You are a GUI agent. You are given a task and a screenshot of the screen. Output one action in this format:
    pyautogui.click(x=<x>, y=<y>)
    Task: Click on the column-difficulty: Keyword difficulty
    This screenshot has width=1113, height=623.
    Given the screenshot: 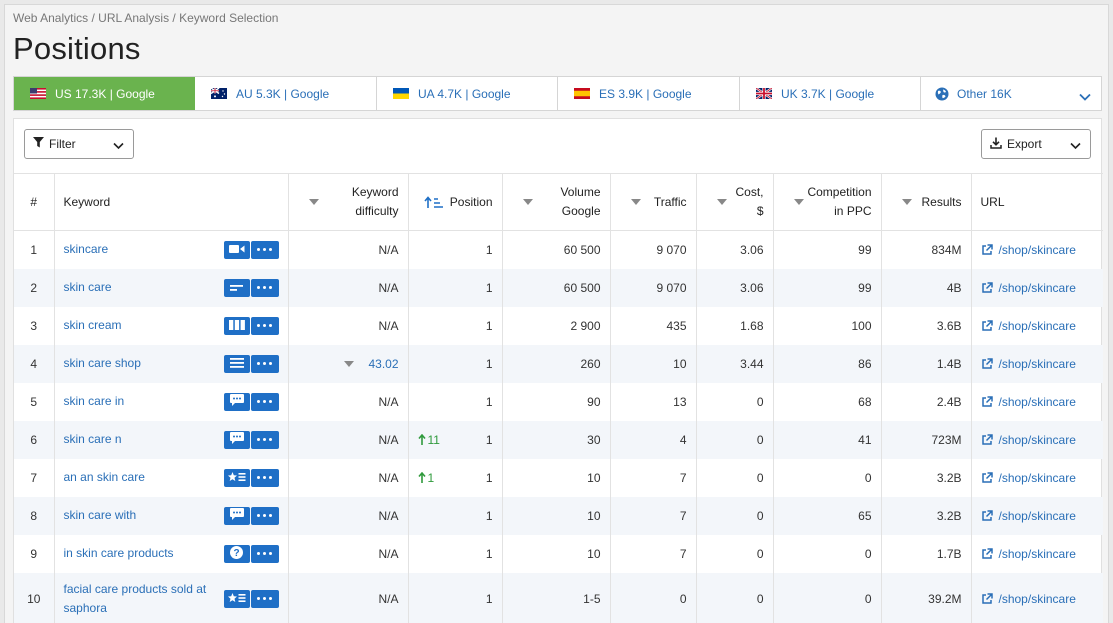 What is the action you would take?
    pyautogui.click(x=347, y=202)
    